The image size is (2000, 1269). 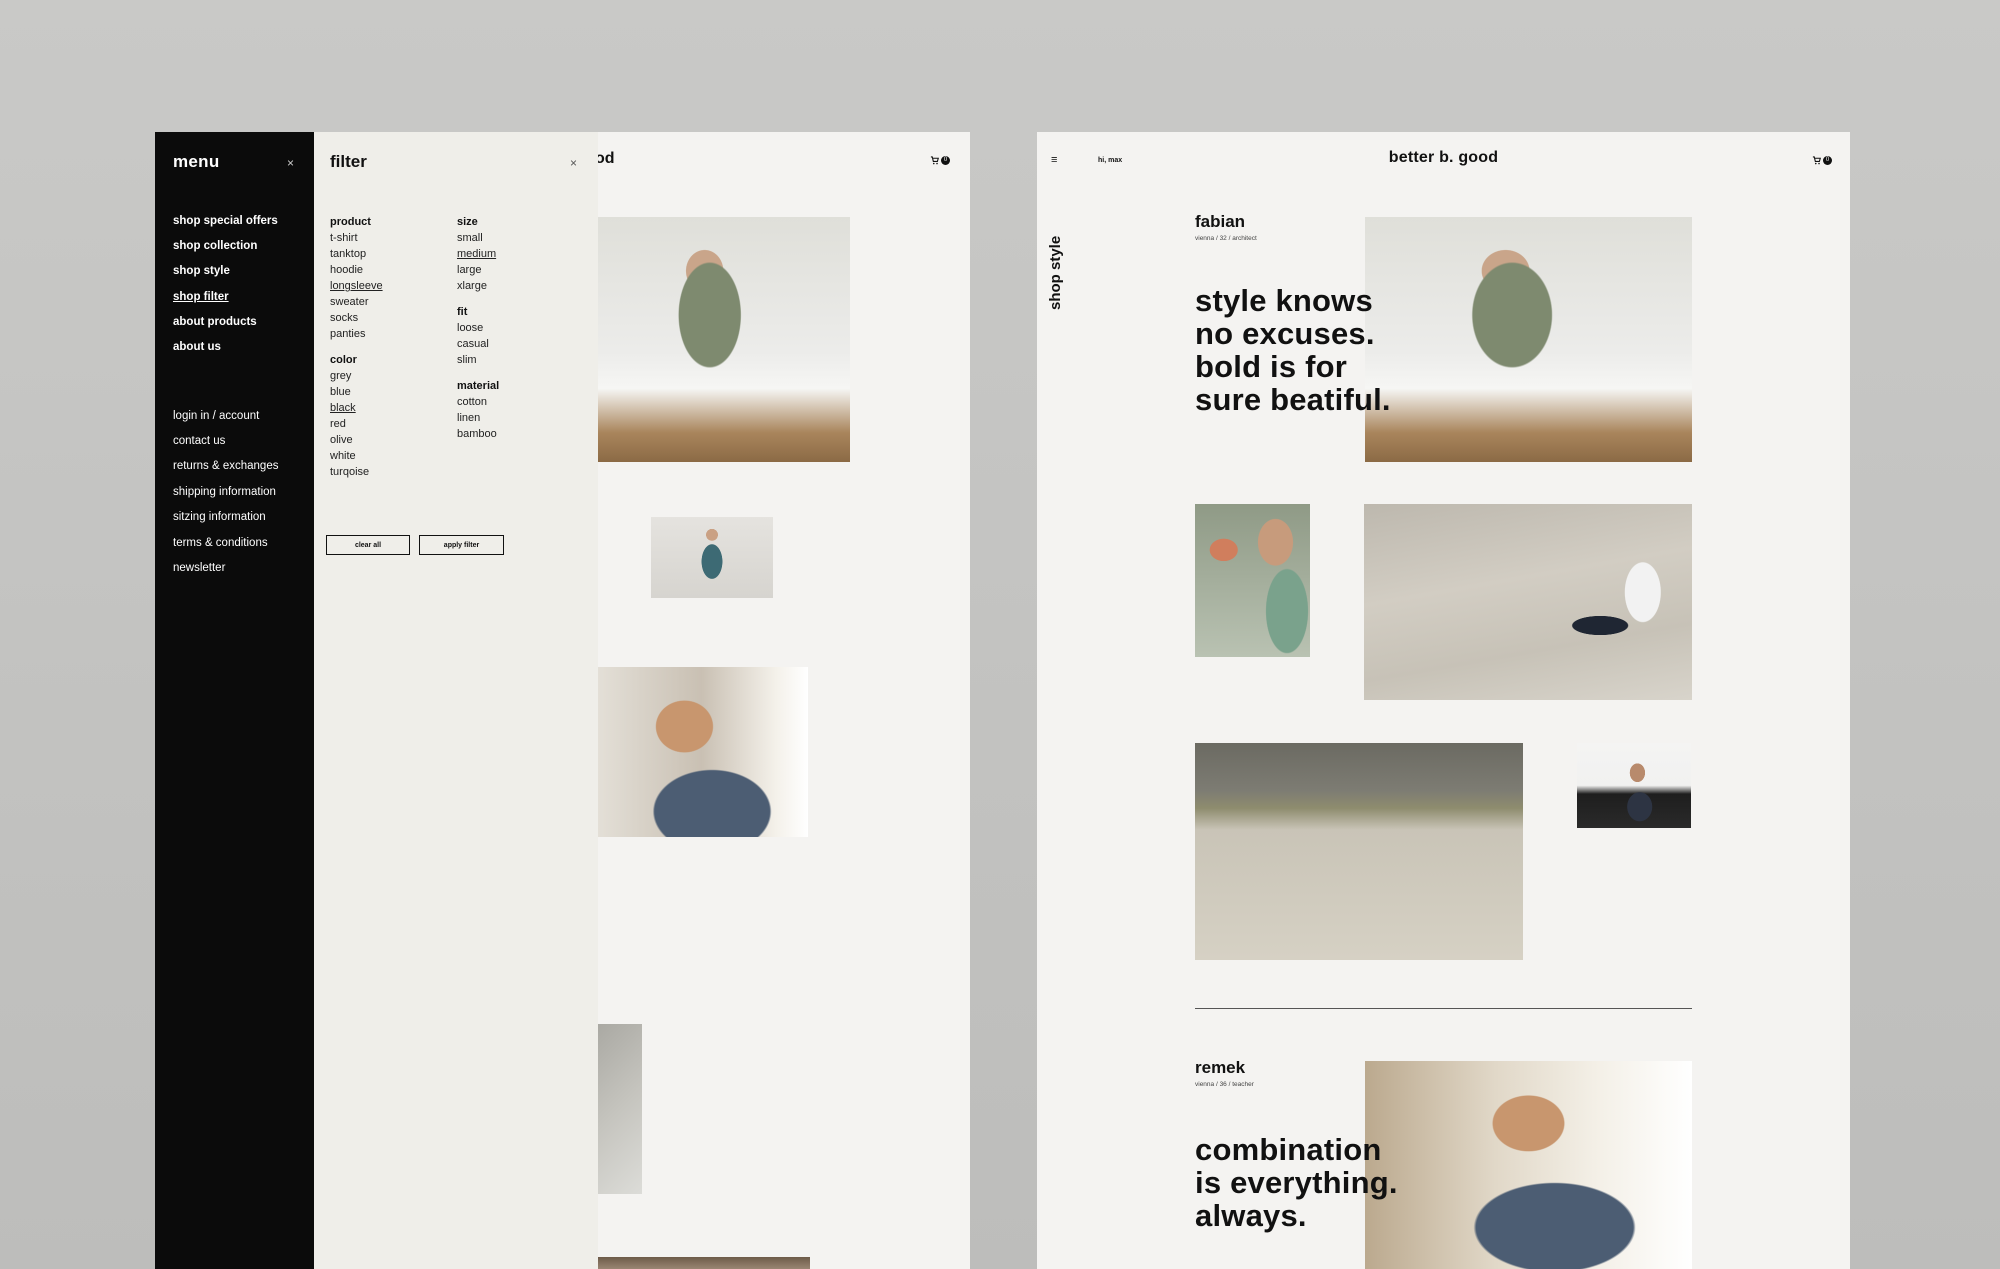 I want to click on filter-option: grey, so click(x=356, y=376).